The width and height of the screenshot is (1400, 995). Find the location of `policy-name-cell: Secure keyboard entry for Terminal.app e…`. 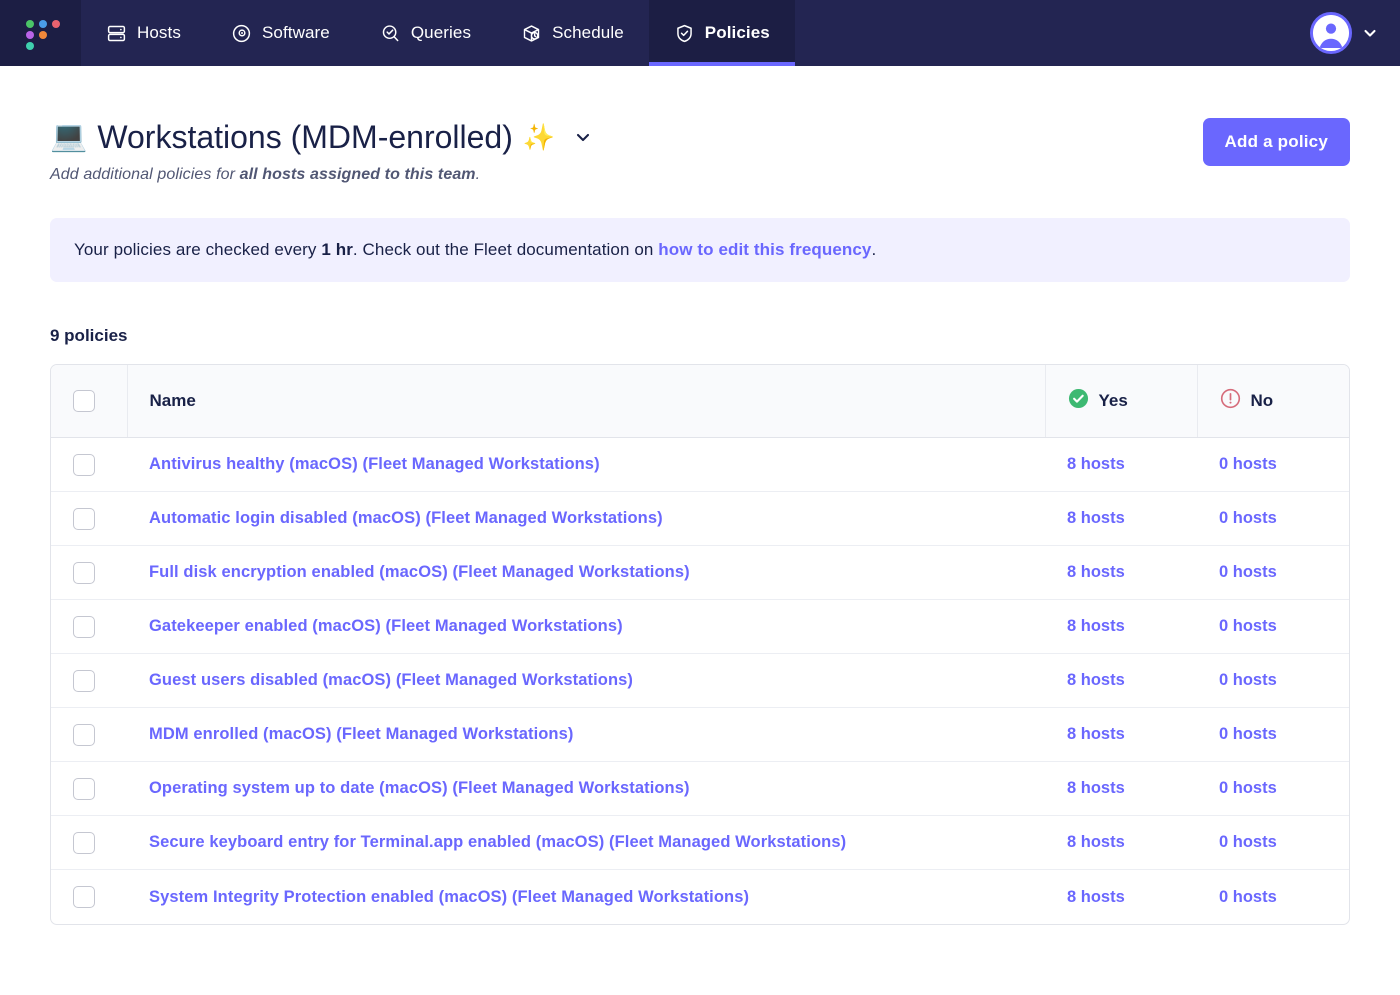

policy-name-cell: Secure keyboard entry for Terminal.app e… is located at coordinates (586, 843).